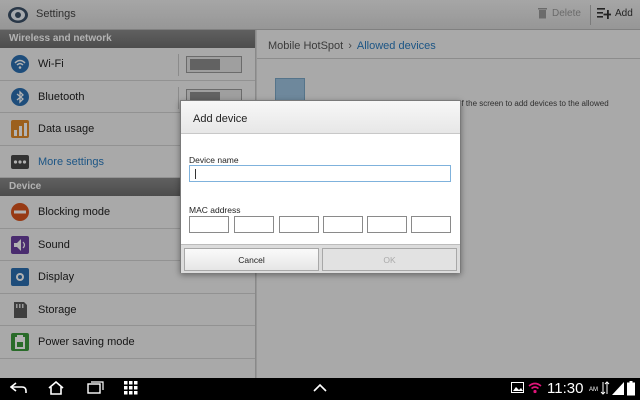 Image resolution: width=640 pixels, height=400 pixels. What do you see at coordinates (214, 160) in the screenshot?
I see `device-name-label: Device name` at bounding box center [214, 160].